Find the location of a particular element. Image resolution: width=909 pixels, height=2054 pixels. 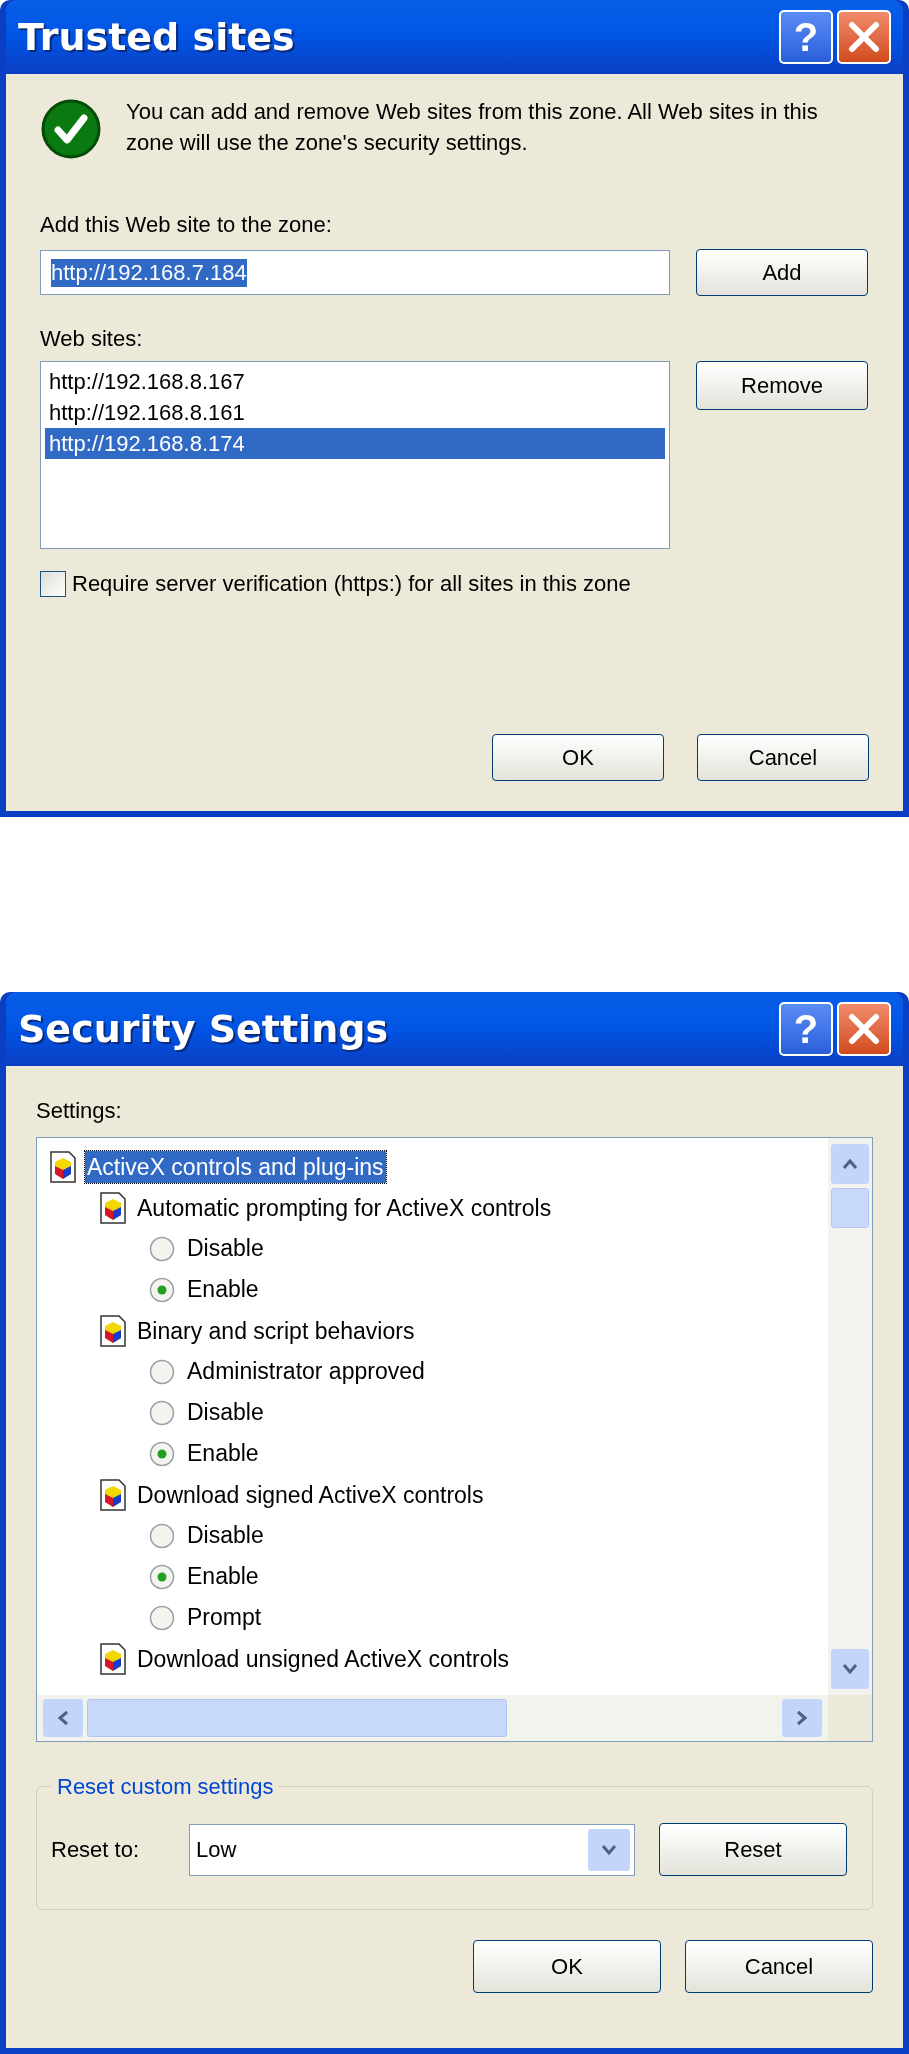

check-icon is located at coordinates (71, 129).